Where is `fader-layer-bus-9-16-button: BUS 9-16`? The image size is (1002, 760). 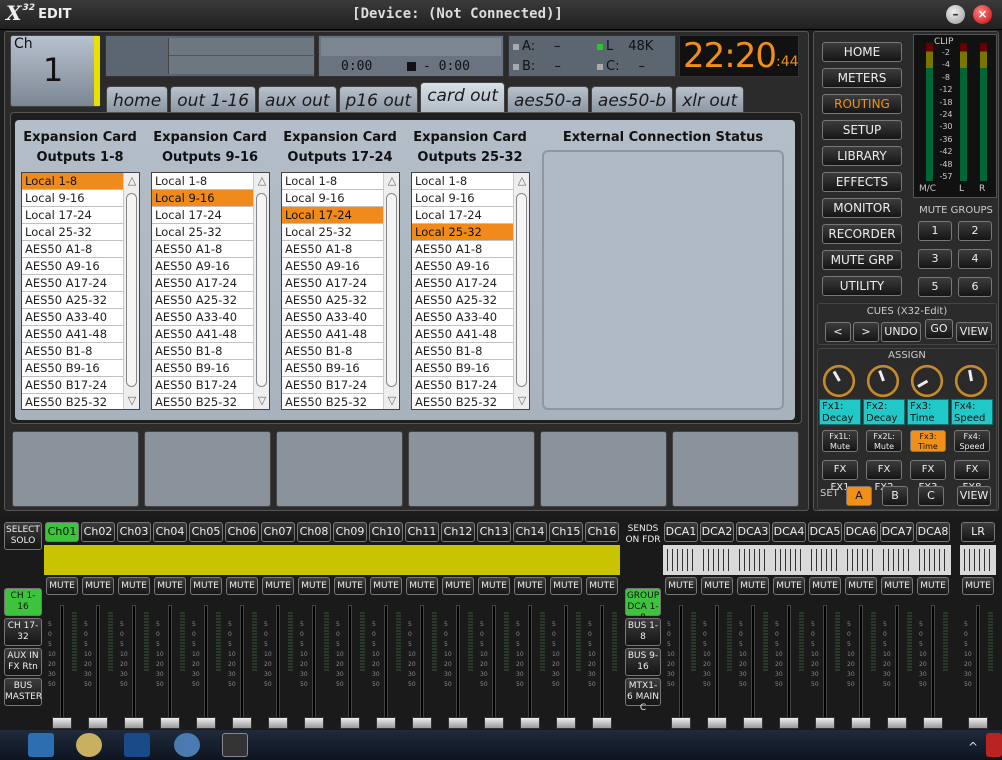 fader-layer-bus-9-16-button: BUS 9-16 is located at coordinates (643, 662).